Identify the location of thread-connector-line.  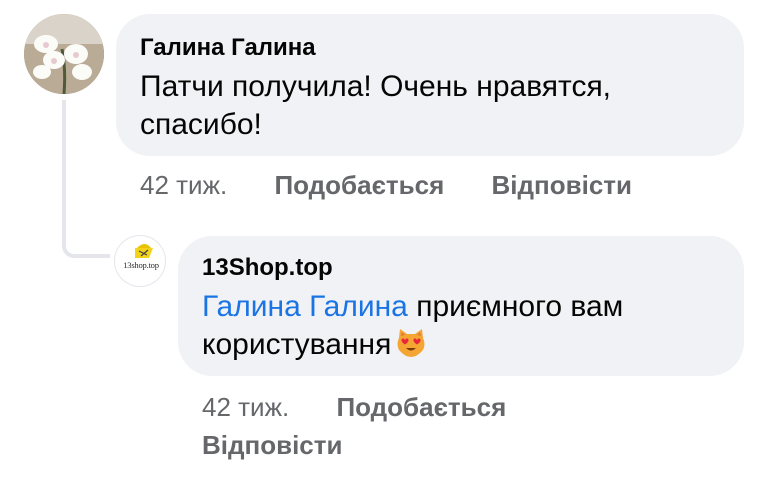
(86, 179).